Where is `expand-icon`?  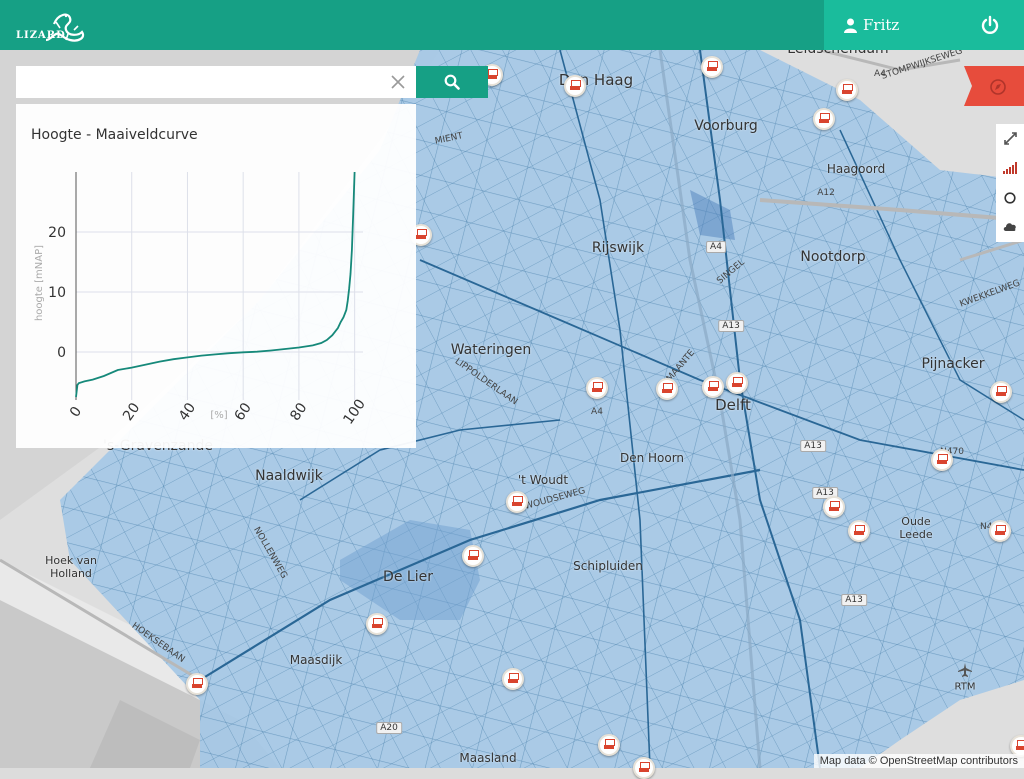 expand-icon is located at coordinates (1010, 138).